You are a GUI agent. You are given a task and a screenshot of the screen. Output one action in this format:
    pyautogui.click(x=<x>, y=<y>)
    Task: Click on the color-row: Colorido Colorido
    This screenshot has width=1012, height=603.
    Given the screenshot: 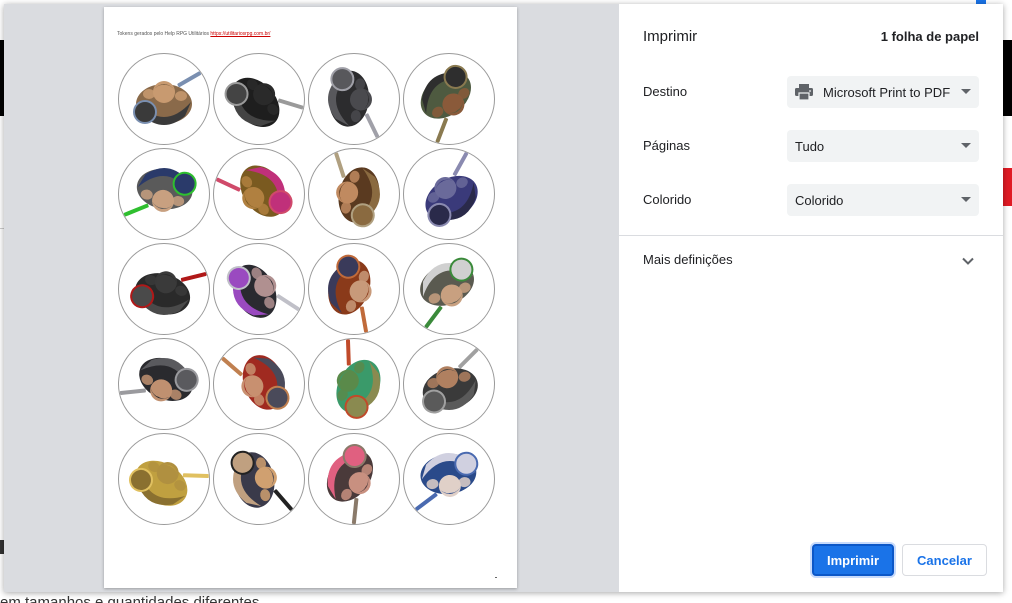 What is the action you would take?
    pyautogui.click(x=811, y=200)
    